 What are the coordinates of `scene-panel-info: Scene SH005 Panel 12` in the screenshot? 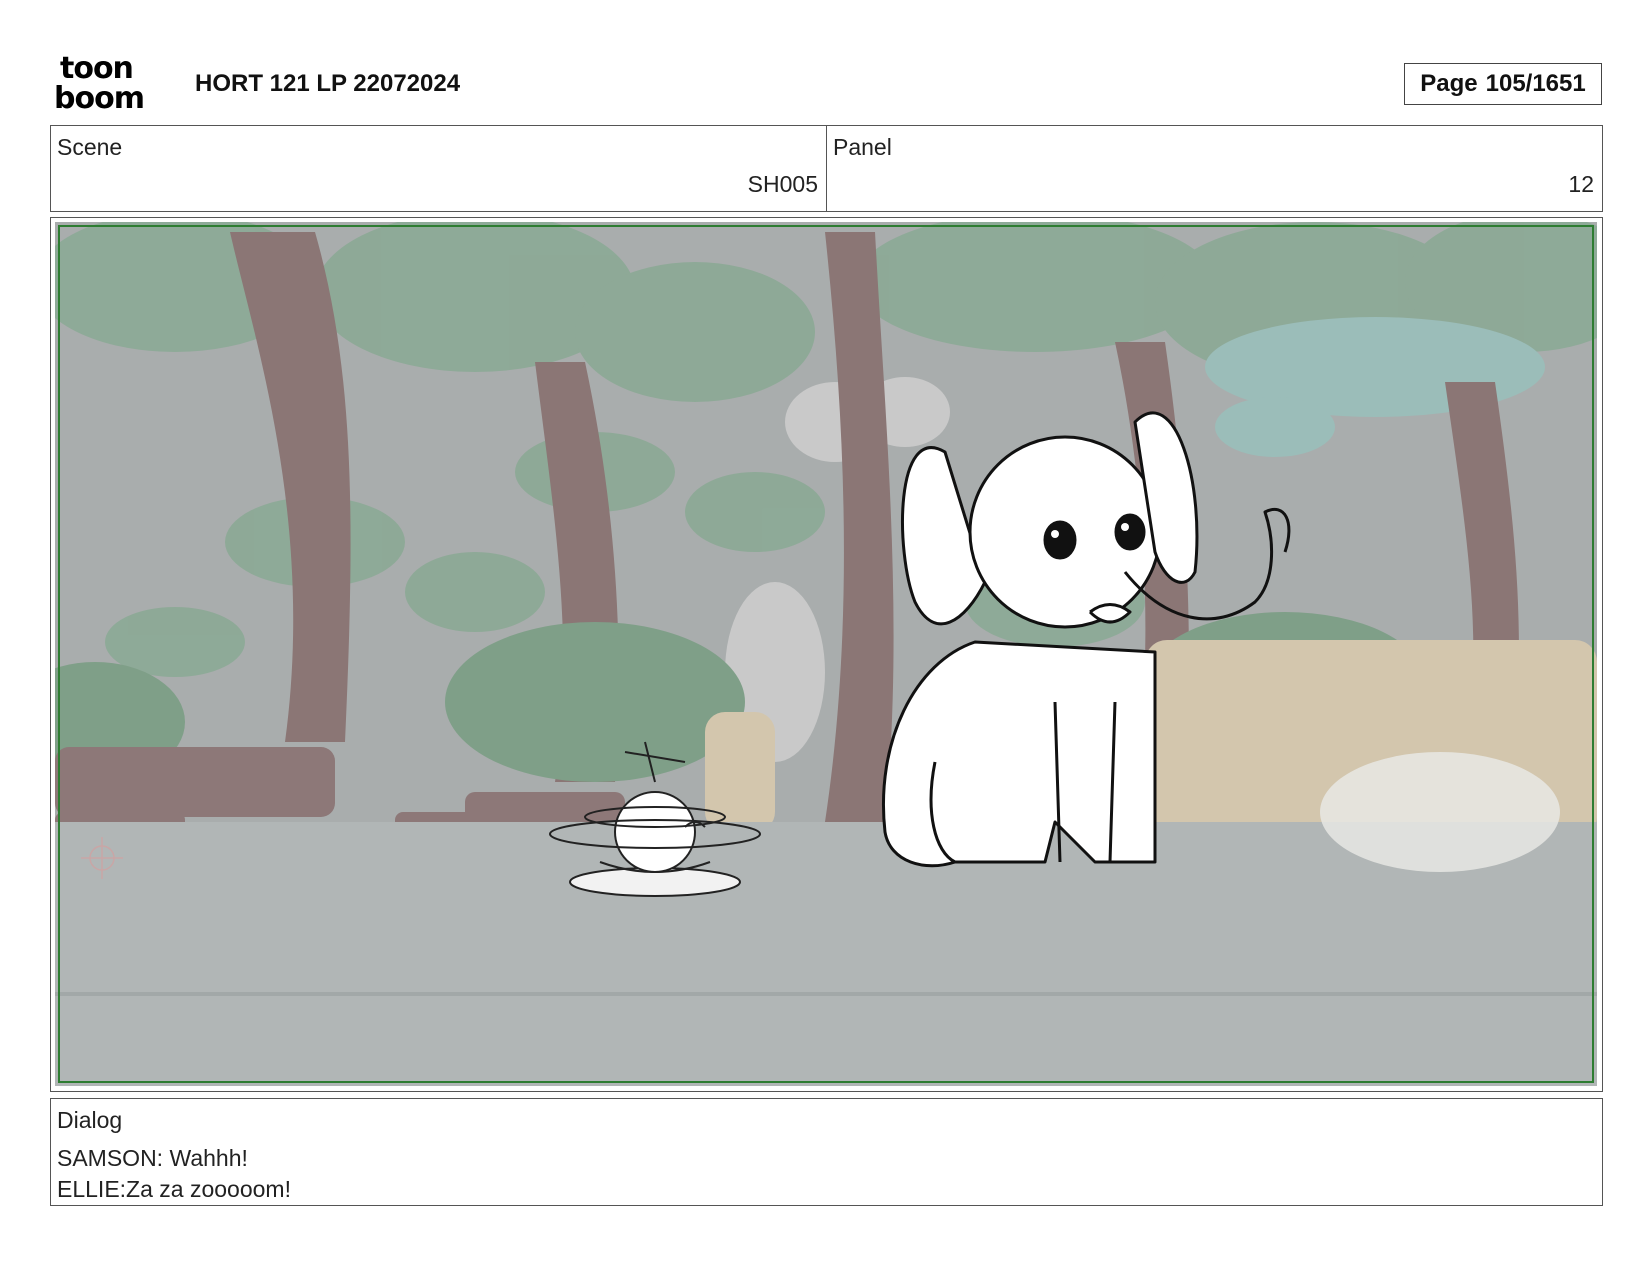 It's located at (826, 168).